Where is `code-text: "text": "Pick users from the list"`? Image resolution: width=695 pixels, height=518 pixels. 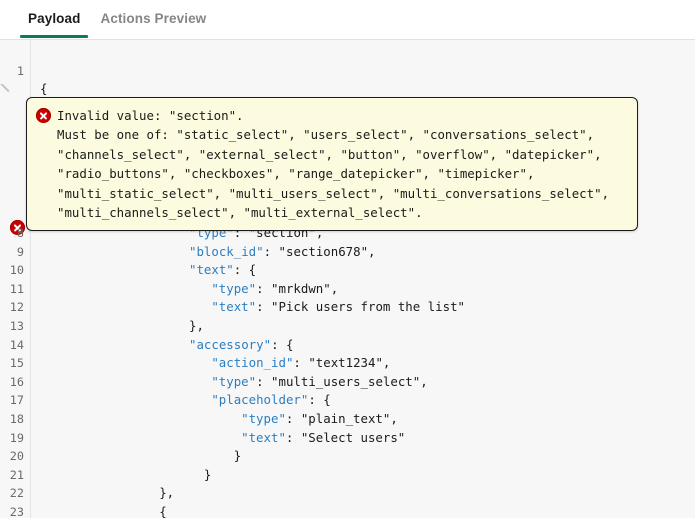 code-text: "text": "Pick users from the list" is located at coordinates (338, 307).